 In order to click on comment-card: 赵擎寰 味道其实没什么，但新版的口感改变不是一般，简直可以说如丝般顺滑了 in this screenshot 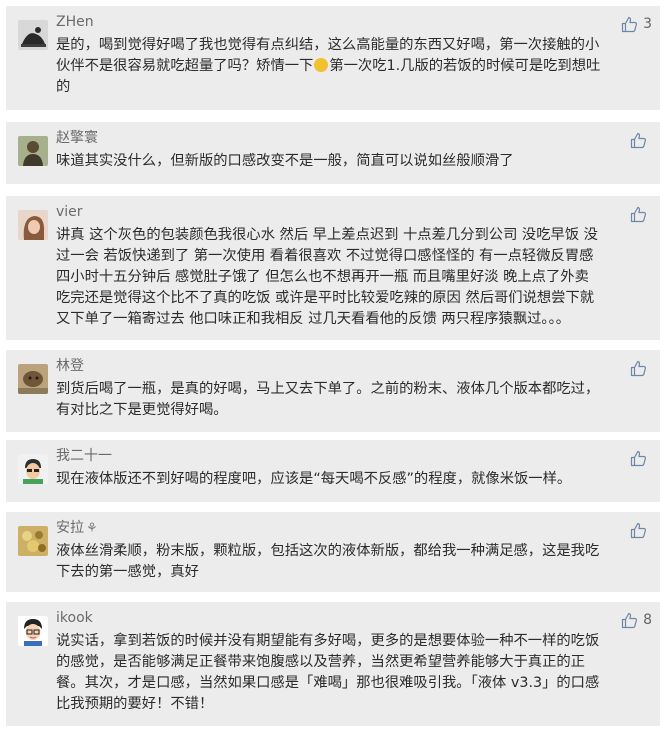, I will do `click(333, 153)`.